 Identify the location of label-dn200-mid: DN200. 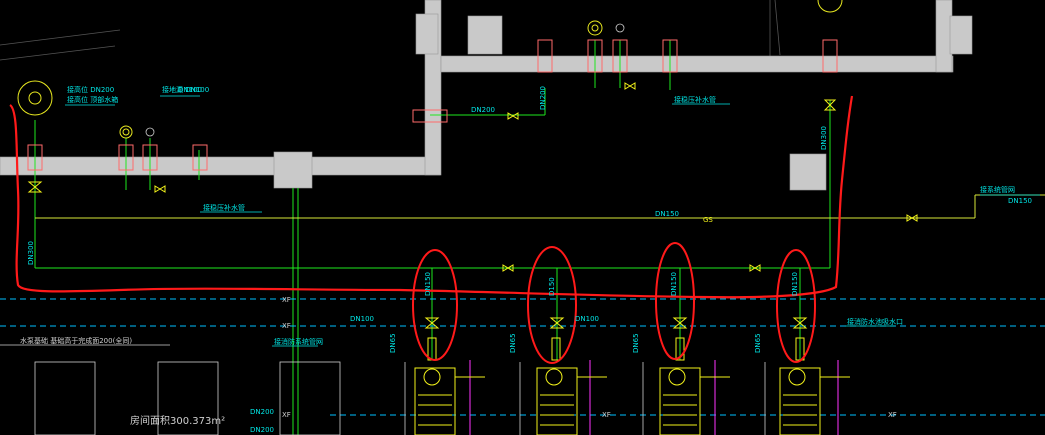
(543, 98).